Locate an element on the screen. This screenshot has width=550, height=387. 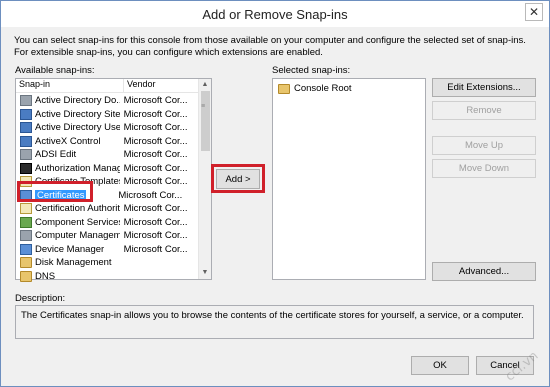
selected-snapins-label: Selected snap-ins: is located at coordinates (311, 70).